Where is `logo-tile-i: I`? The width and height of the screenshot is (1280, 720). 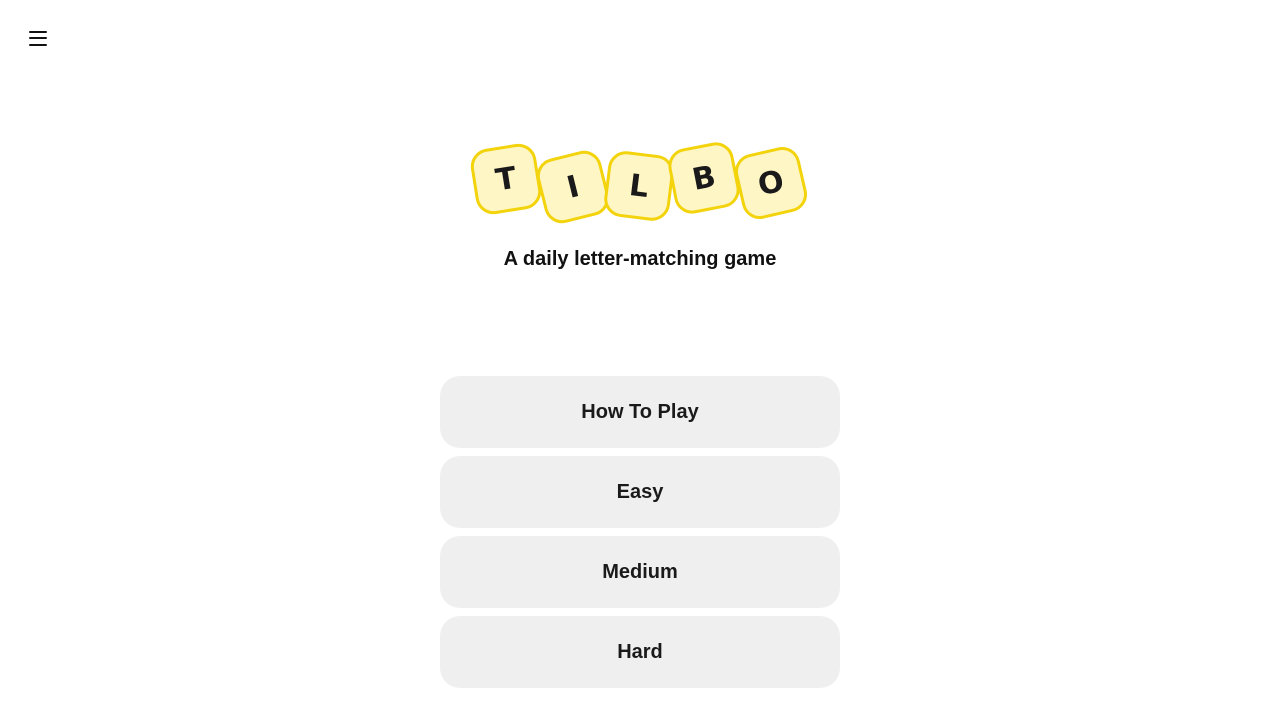
logo-tile-i: I is located at coordinates (573, 187).